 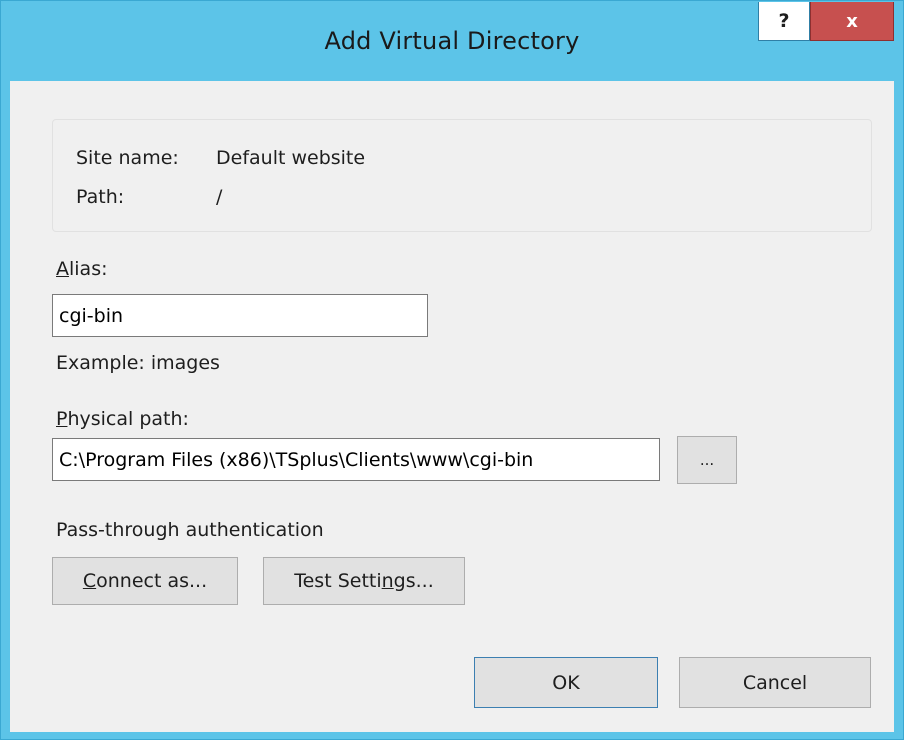 What do you see at coordinates (462, 175) in the screenshot?
I see `site-info-group: Site name: Default website Path: /` at bounding box center [462, 175].